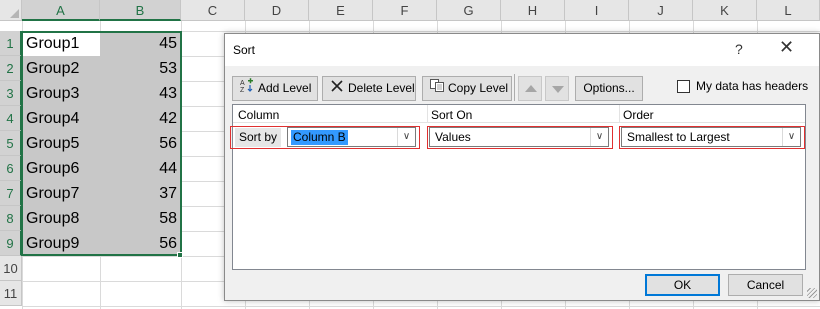 The height and width of the screenshot is (309, 820). I want to click on delete-level-button: Delete Level, so click(369, 88).